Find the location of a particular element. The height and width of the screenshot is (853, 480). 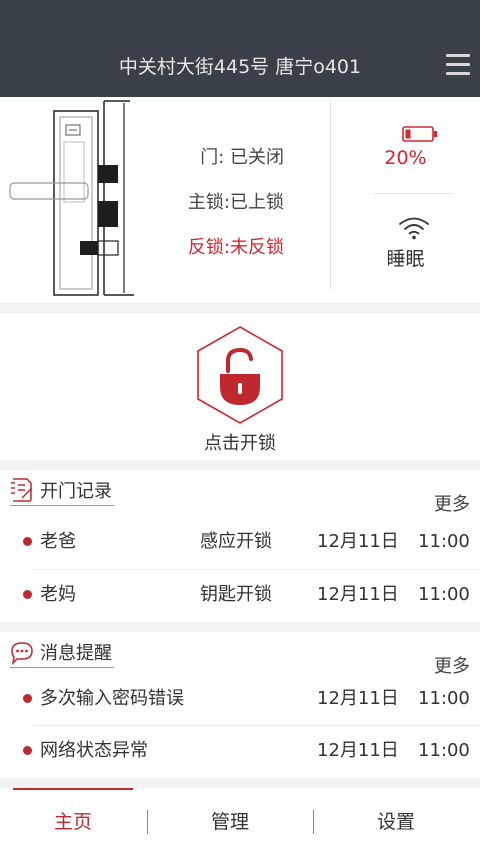

records-title: 开门记录 is located at coordinates (76, 491).